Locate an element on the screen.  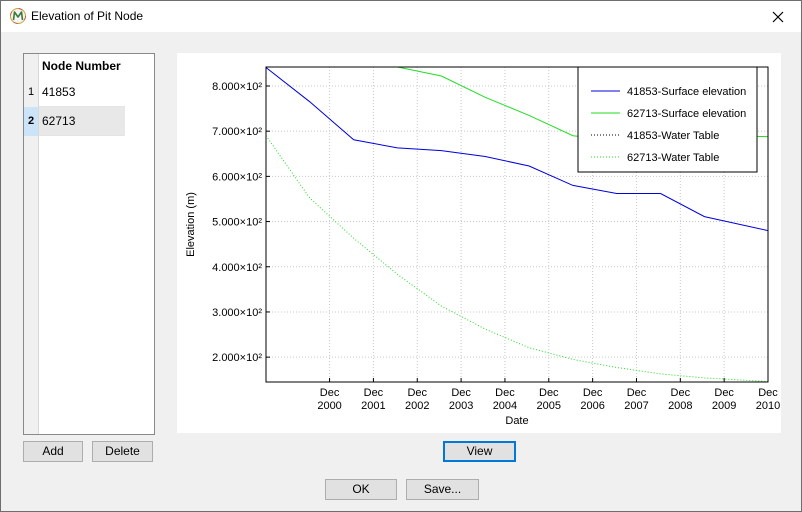
node-number-table: Node Number 1 41853 2 62713 is located at coordinates (89, 244).